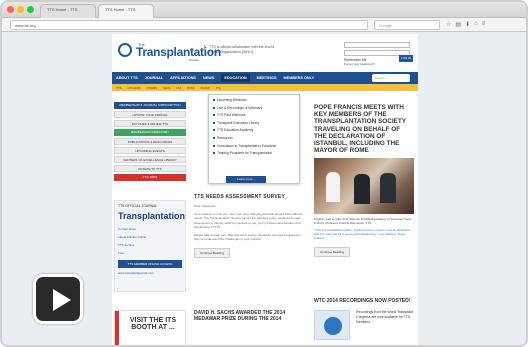 The height and width of the screenshot is (347, 528). Describe the element at coordinates (150, 159) in the screenshot. I see `centers-library-button: CENTERS OF EXCELLENCE LIBRARY` at that location.